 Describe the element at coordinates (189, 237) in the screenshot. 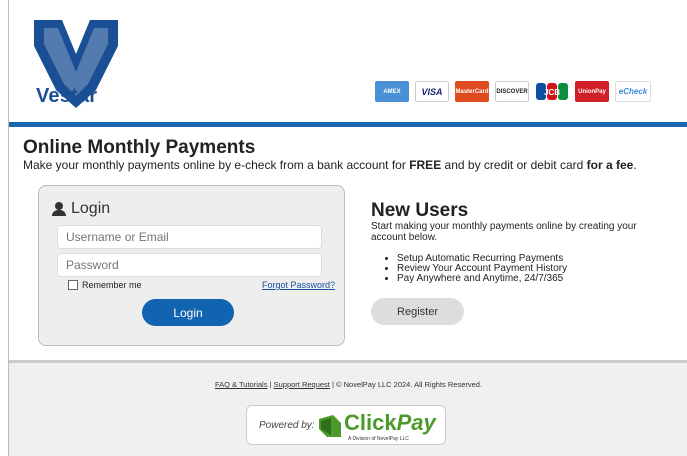

I see `username-input` at that location.